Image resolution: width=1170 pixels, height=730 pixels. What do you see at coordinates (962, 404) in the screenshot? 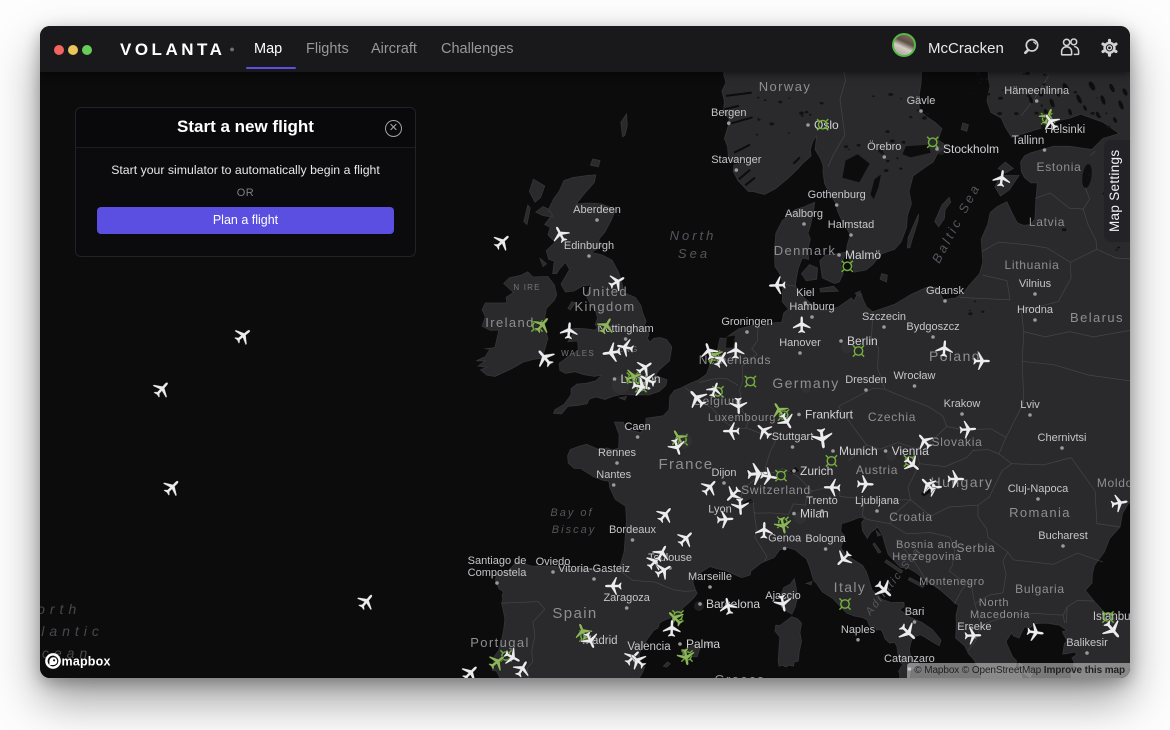
I see `svg-text: Krakow` at bounding box center [962, 404].